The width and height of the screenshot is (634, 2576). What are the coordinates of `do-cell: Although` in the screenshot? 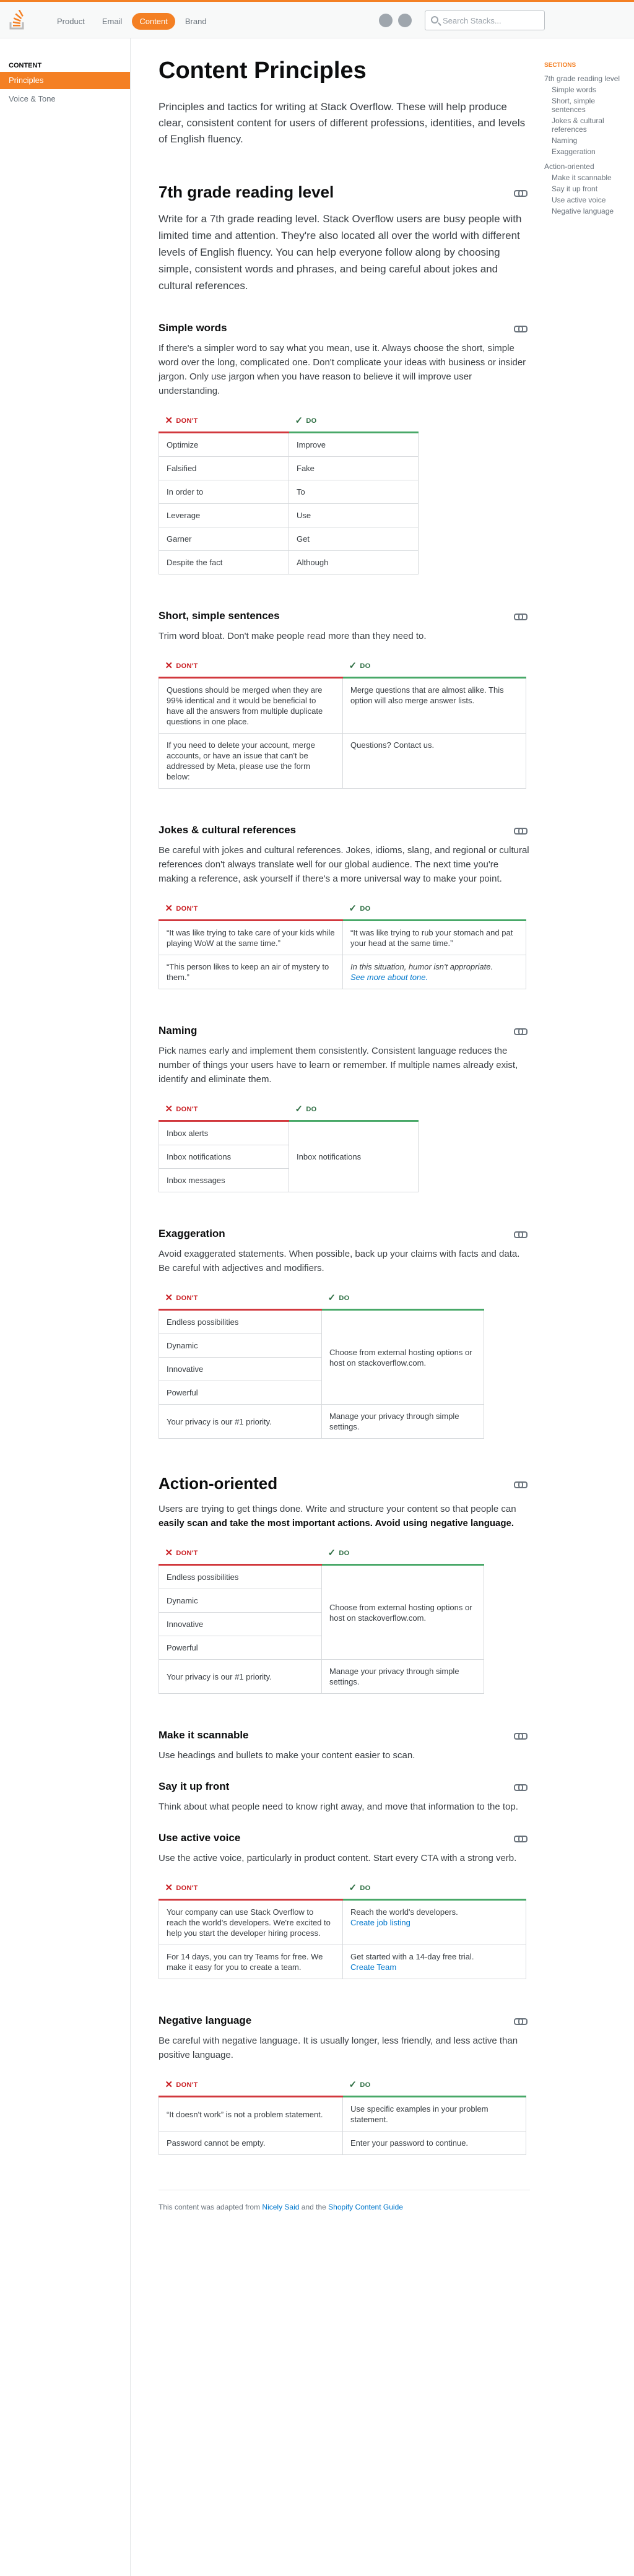 It's located at (354, 562).